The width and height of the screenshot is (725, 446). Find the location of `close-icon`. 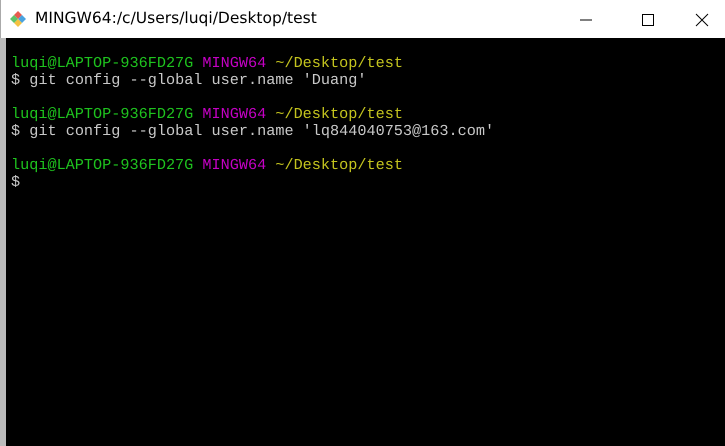

close-icon is located at coordinates (702, 19).